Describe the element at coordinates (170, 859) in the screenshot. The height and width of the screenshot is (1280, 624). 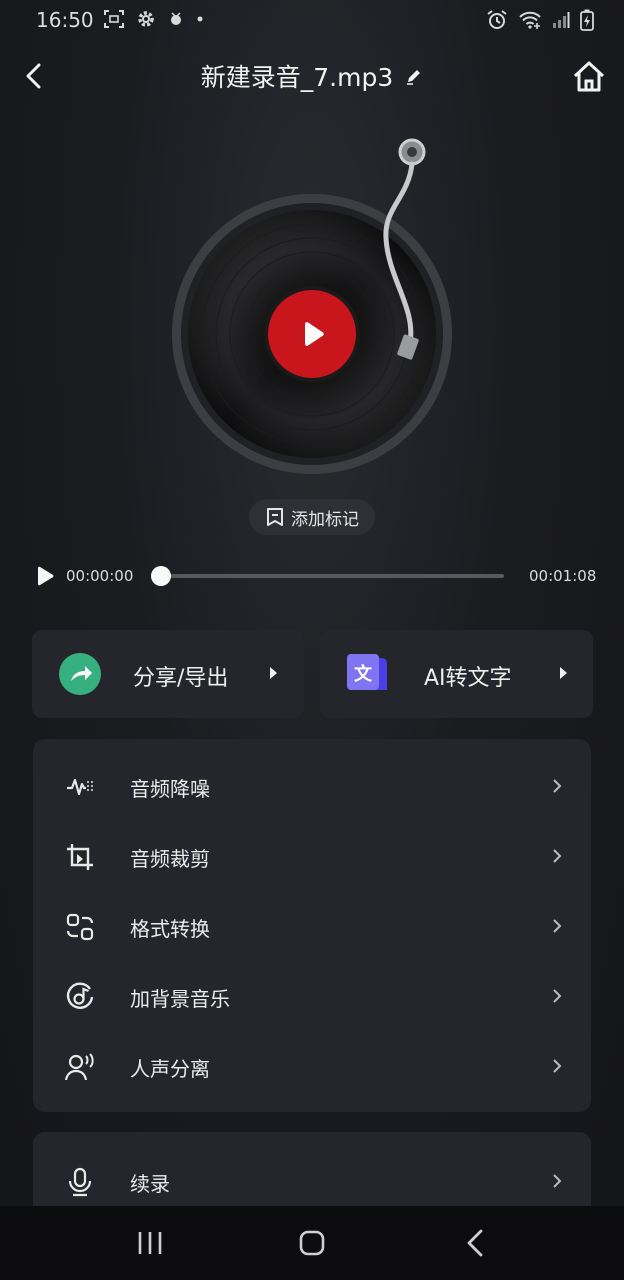
I see `tool-label: 音频裁剪` at that location.